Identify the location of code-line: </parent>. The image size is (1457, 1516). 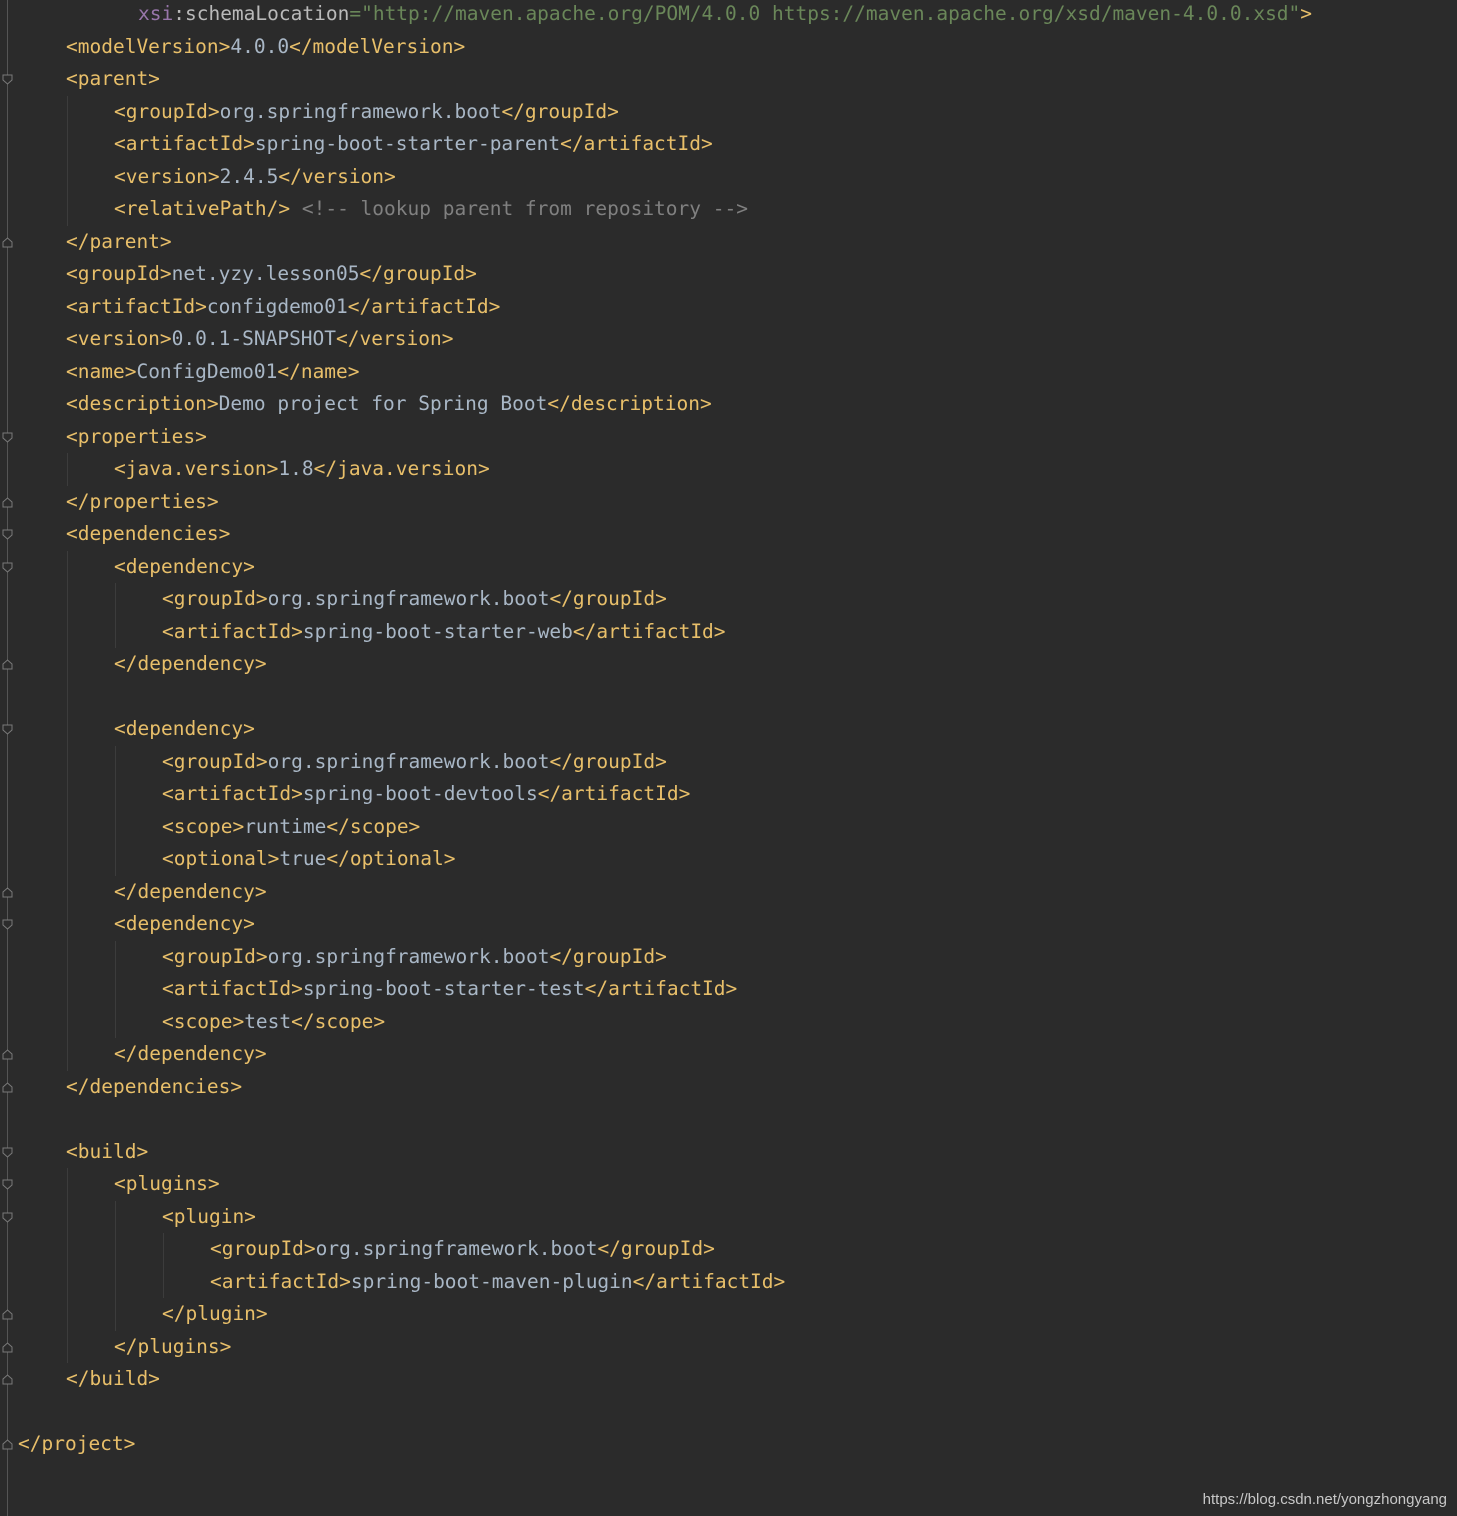
(119, 242).